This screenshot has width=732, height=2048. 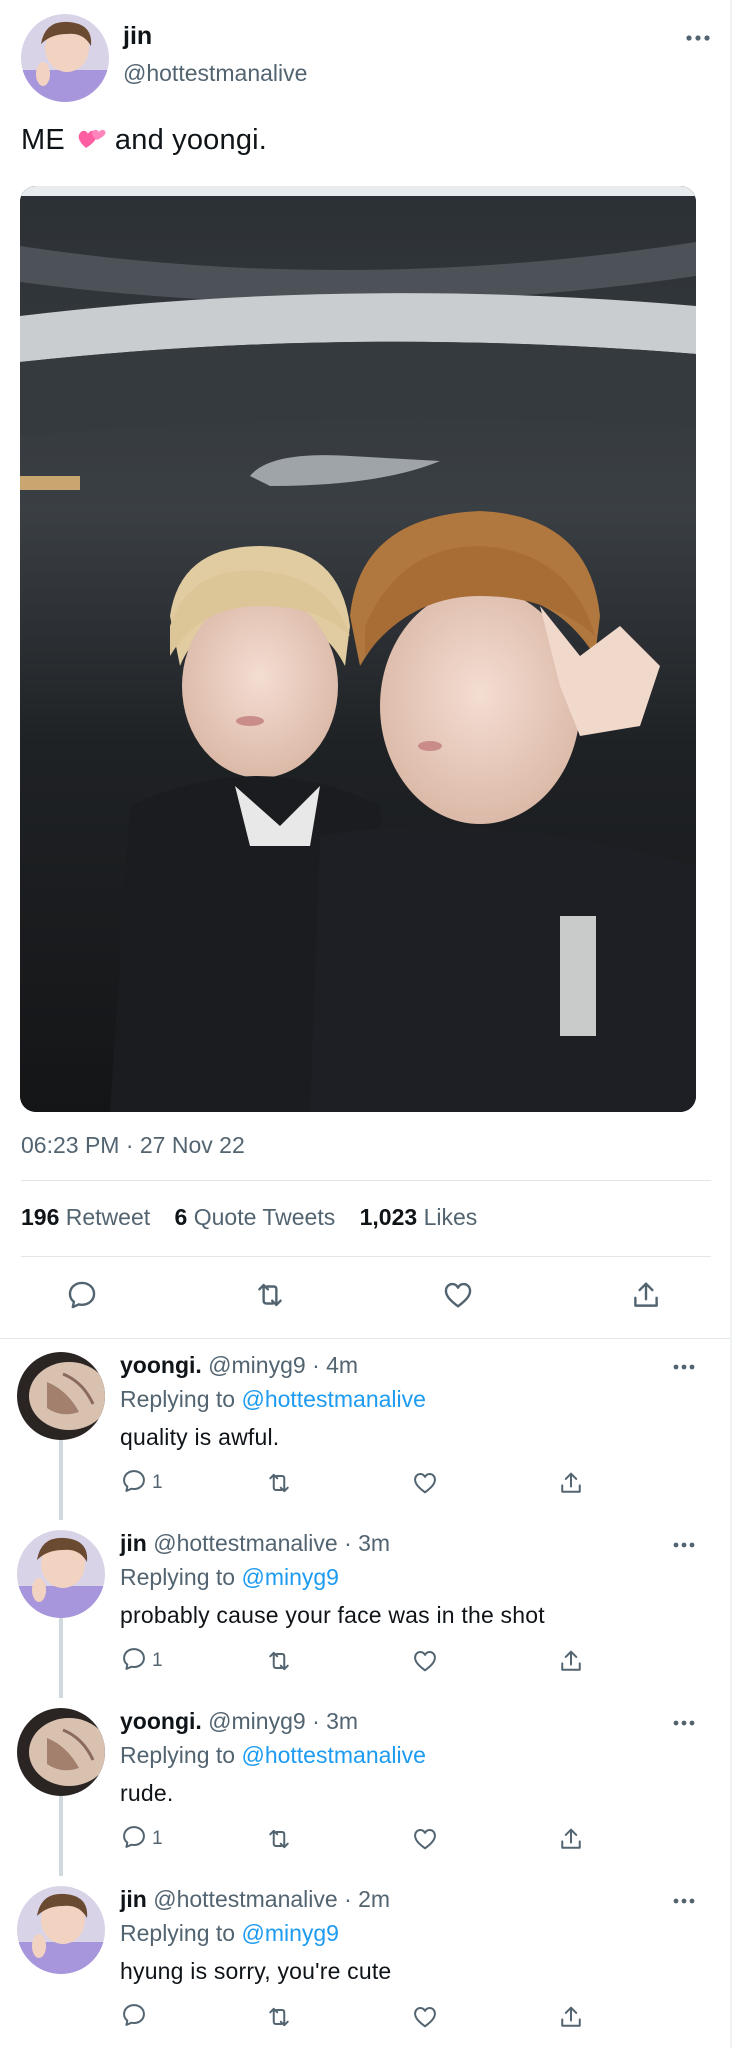 What do you see at coordinates (256, 1971) in the screenshot?
I see `reply-text: hyung is sorry, you're cute` at bounding box center [256, 1971].